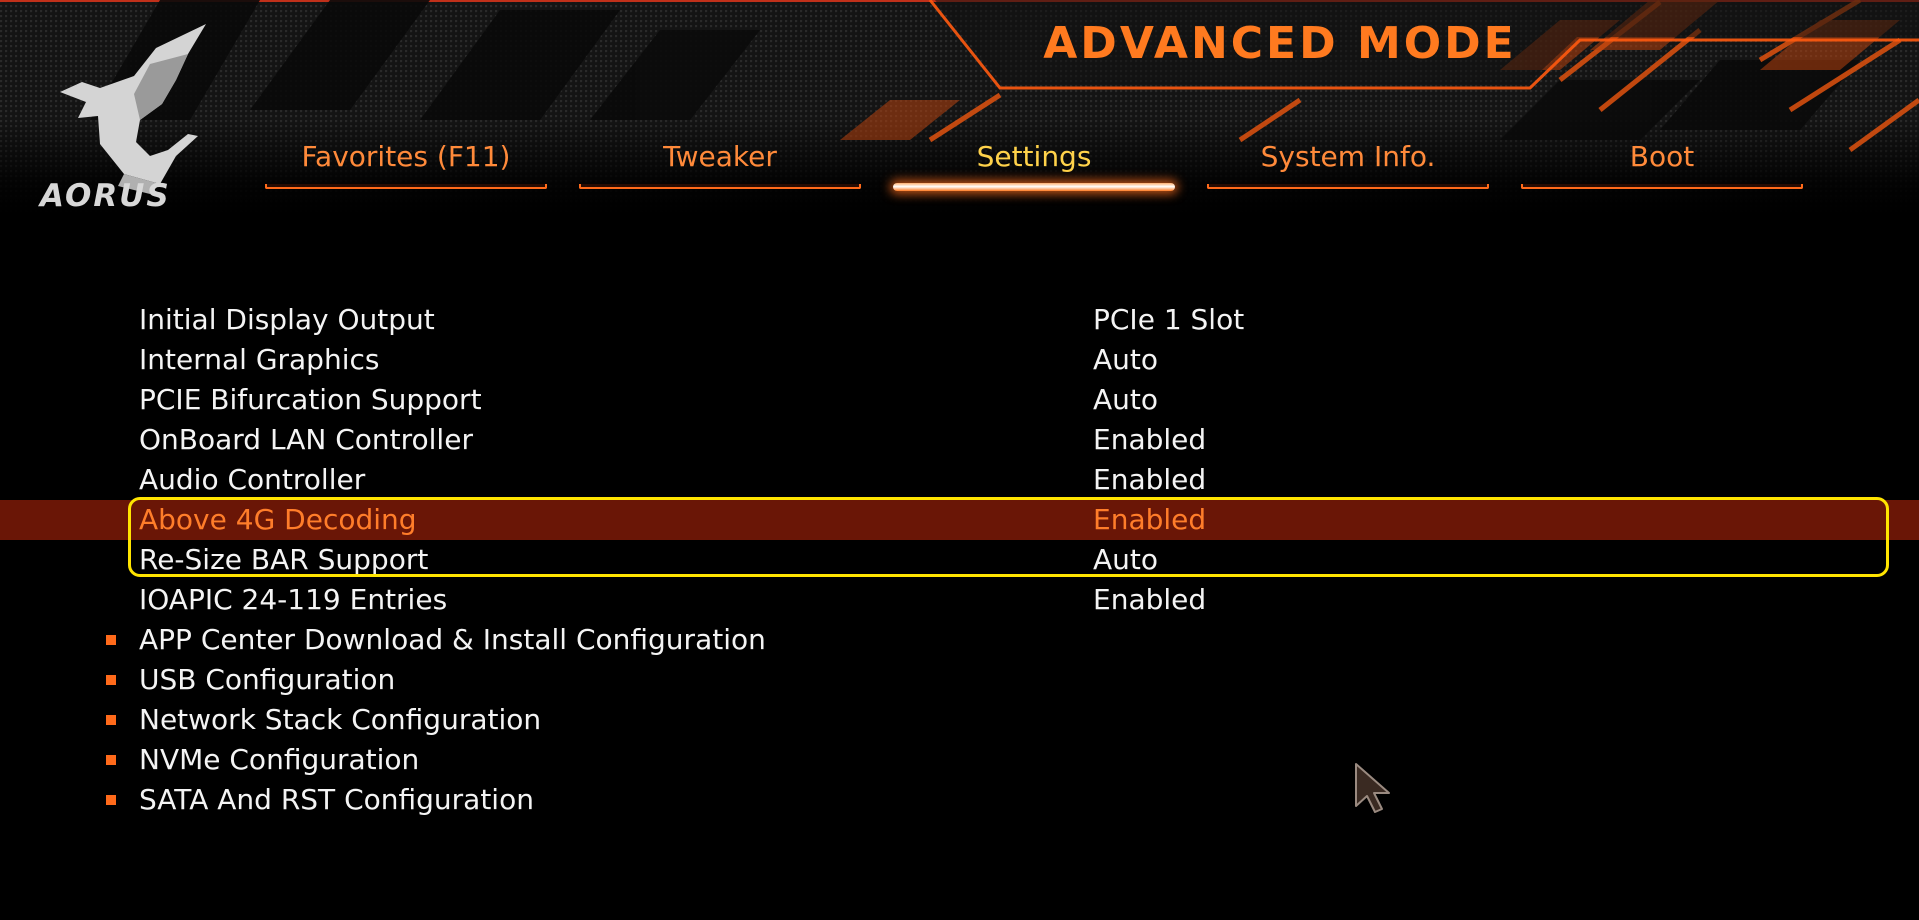 The image size is (1919, 920). Describe the element at coordinates (340, 719) in the screenshot. I see `submenu-name: Network Stack Configuration` at that location.